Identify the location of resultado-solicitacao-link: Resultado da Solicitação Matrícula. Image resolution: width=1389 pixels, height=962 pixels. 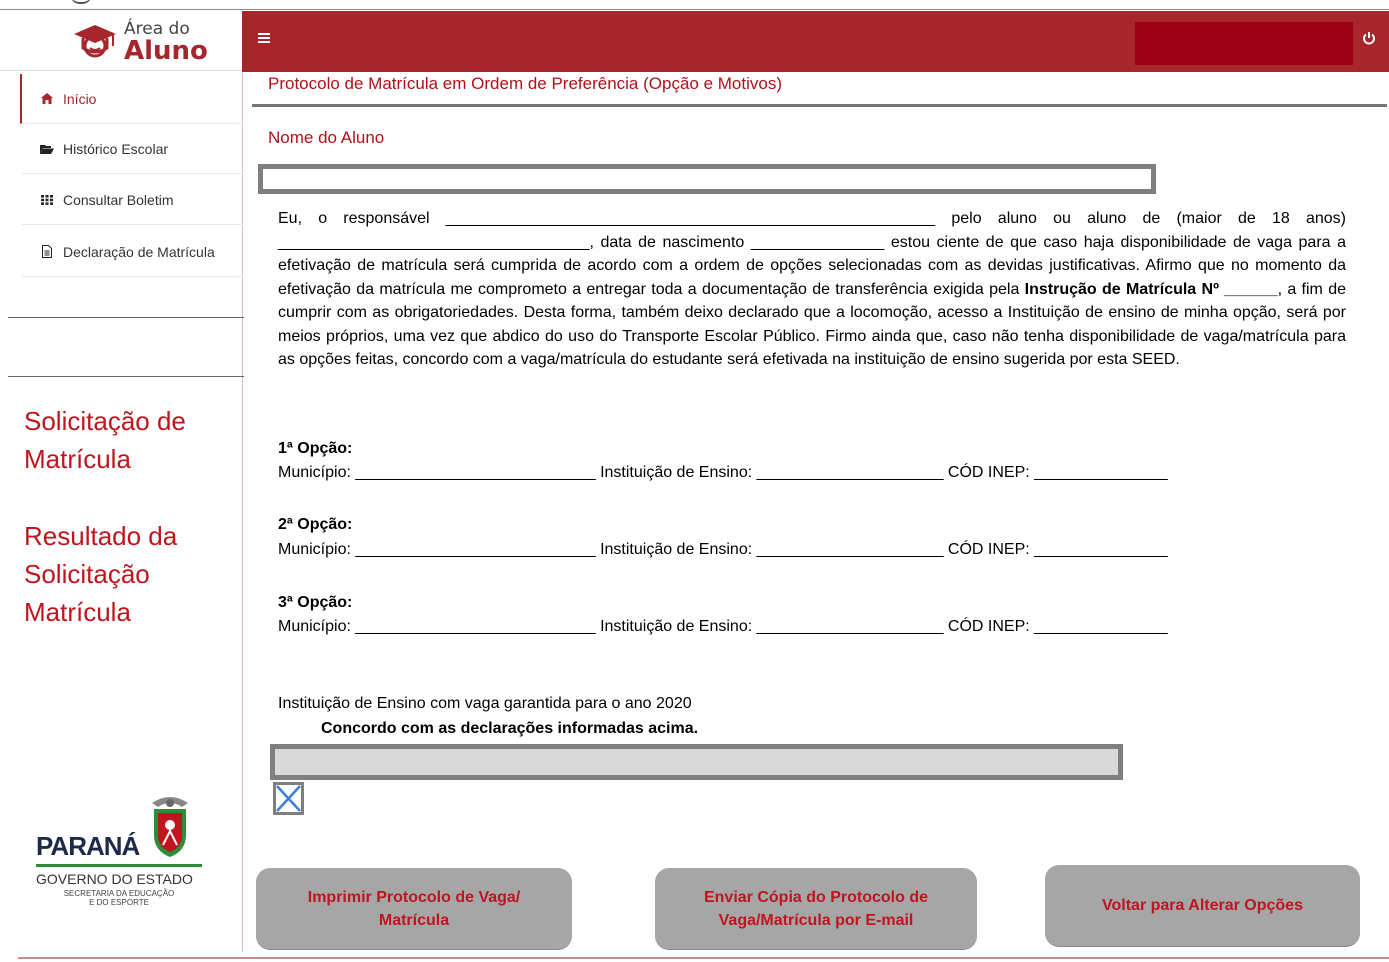
(100, 574).